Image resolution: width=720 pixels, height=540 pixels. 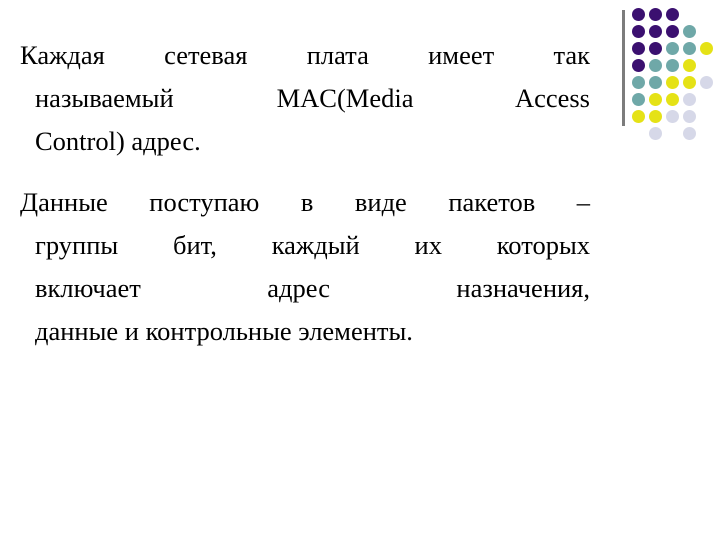 I want to click on paragraph-1-line-1: Каждая сетевая плата имеет так, so click(x=305, y=55).